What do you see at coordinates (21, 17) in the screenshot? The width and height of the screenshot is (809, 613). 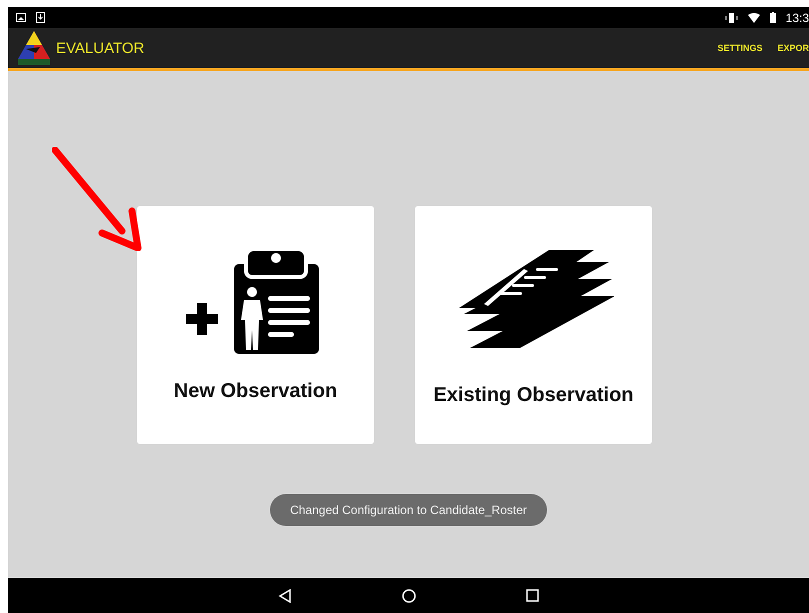 I see `image-icon` at bounding box center [21, 17].